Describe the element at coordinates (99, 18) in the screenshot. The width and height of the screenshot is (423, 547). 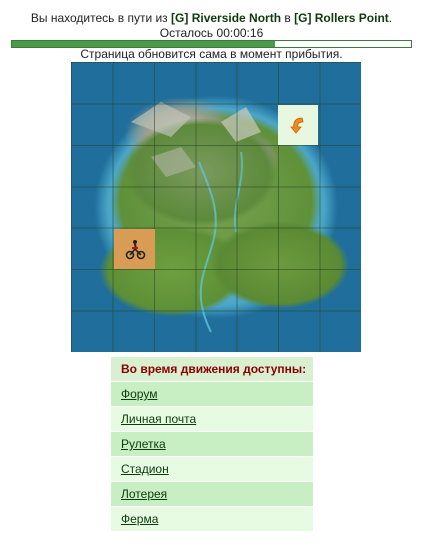
I see `travel-prefix: Вы находитесь в пути из` at that location.